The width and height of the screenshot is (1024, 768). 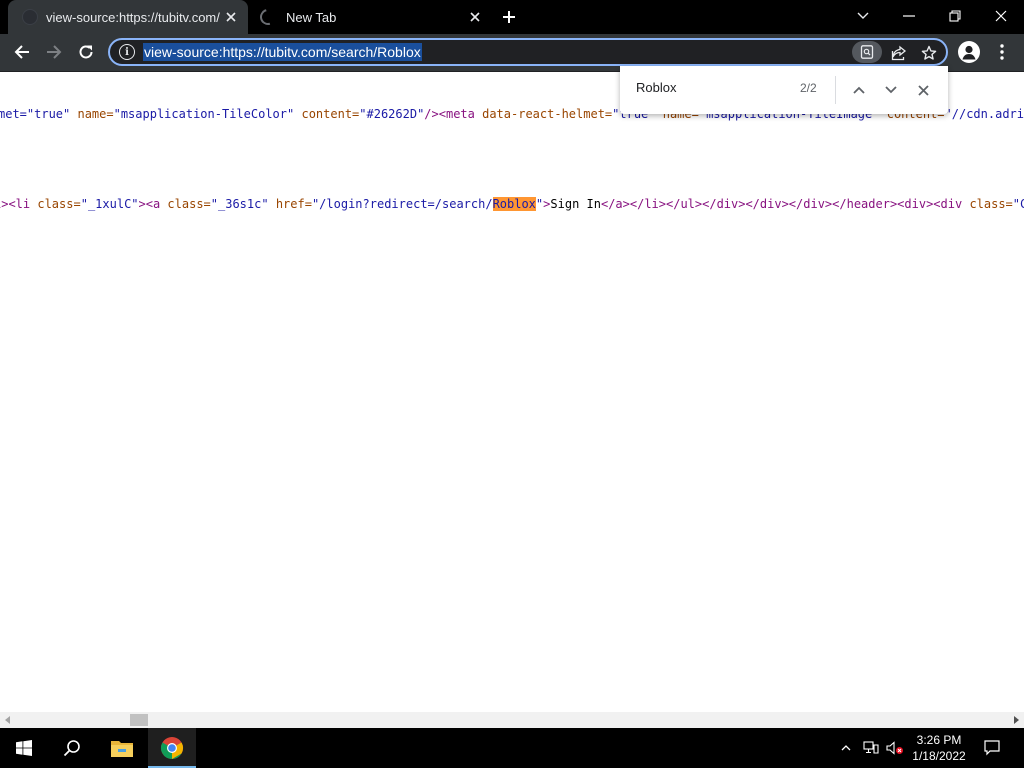 I want to click on show-hidden-icons-button, so click(x=846, y=748).